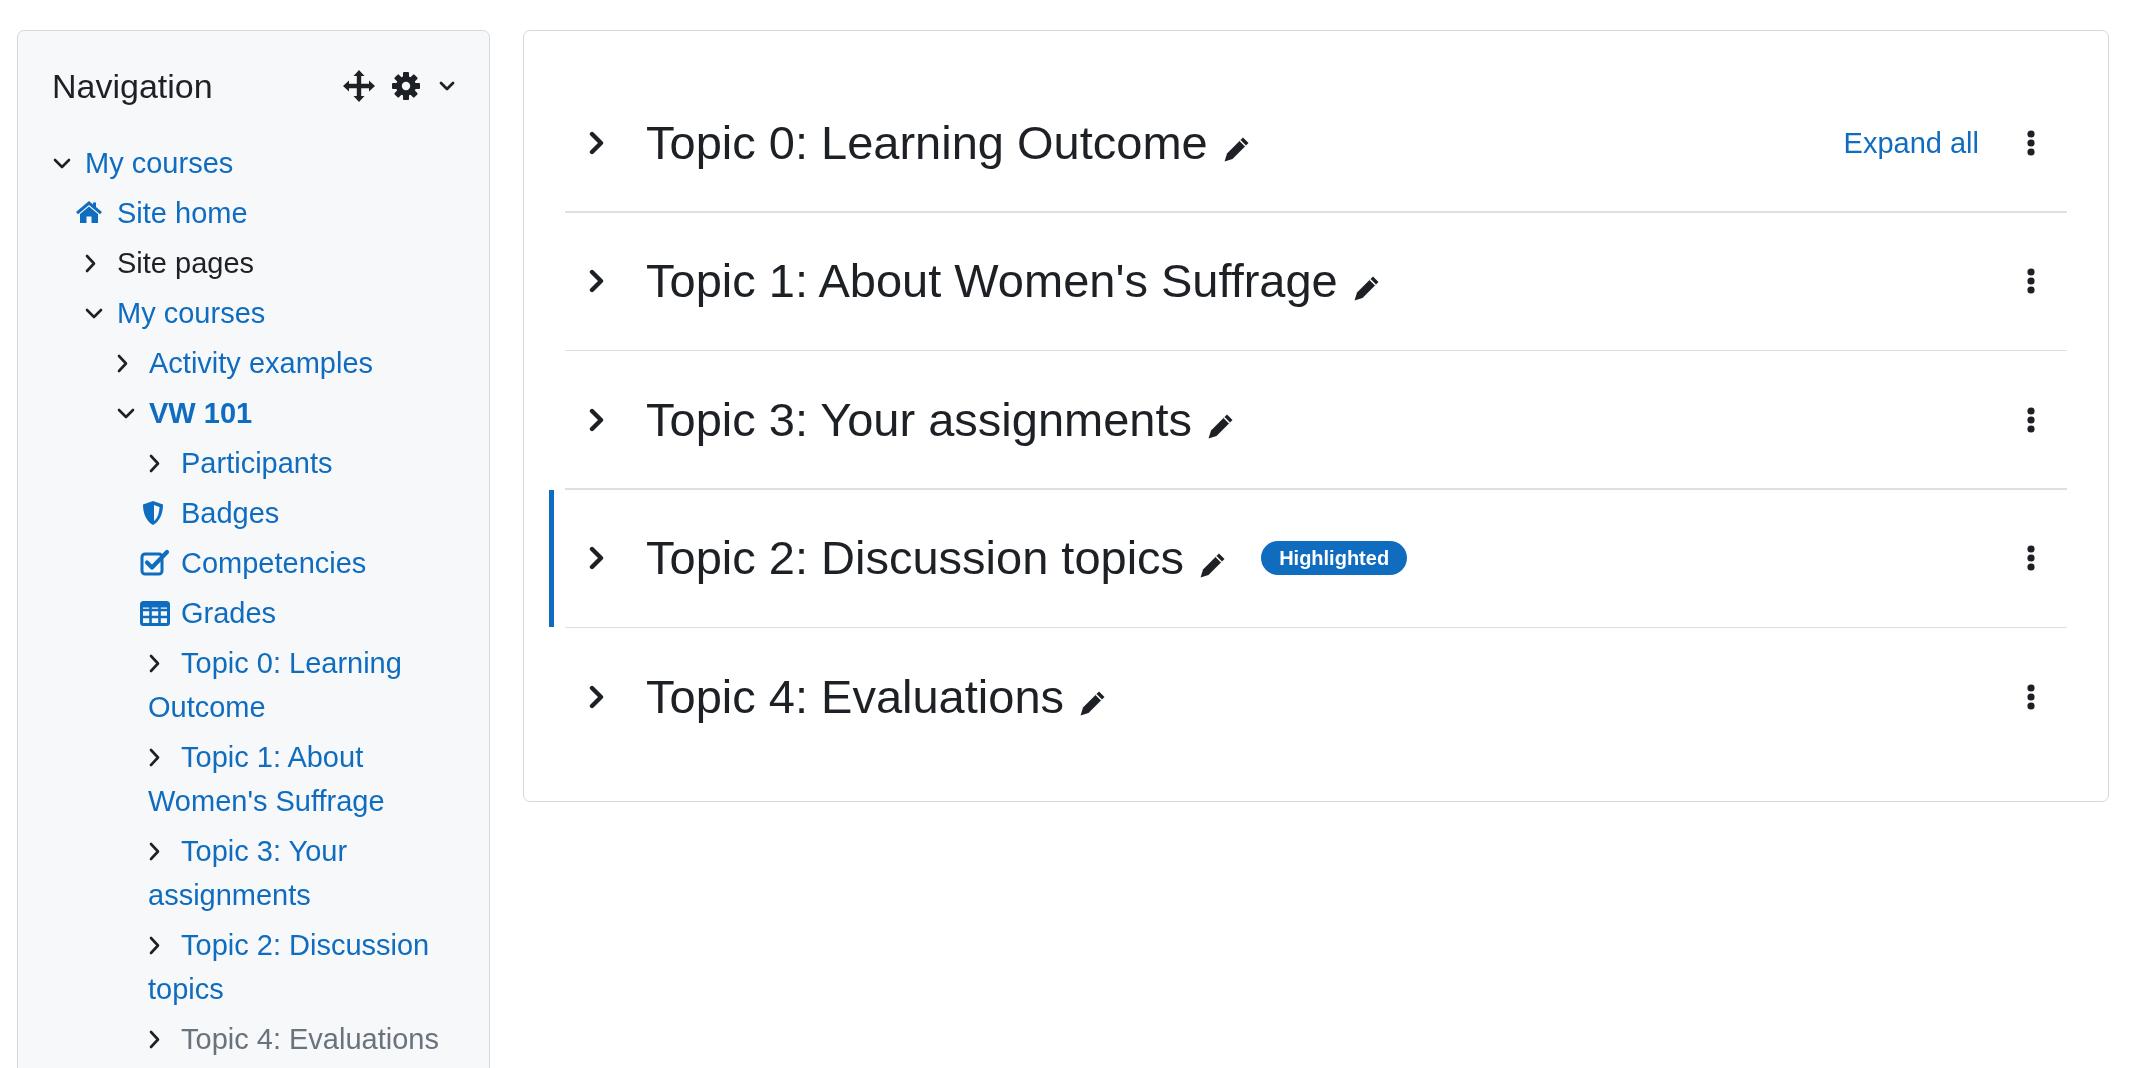 This screenshot has height=1068, width=2144. Describe the element at coordinates (208, 613) in the screenshot. I see `nav-link: Grades` at that location.